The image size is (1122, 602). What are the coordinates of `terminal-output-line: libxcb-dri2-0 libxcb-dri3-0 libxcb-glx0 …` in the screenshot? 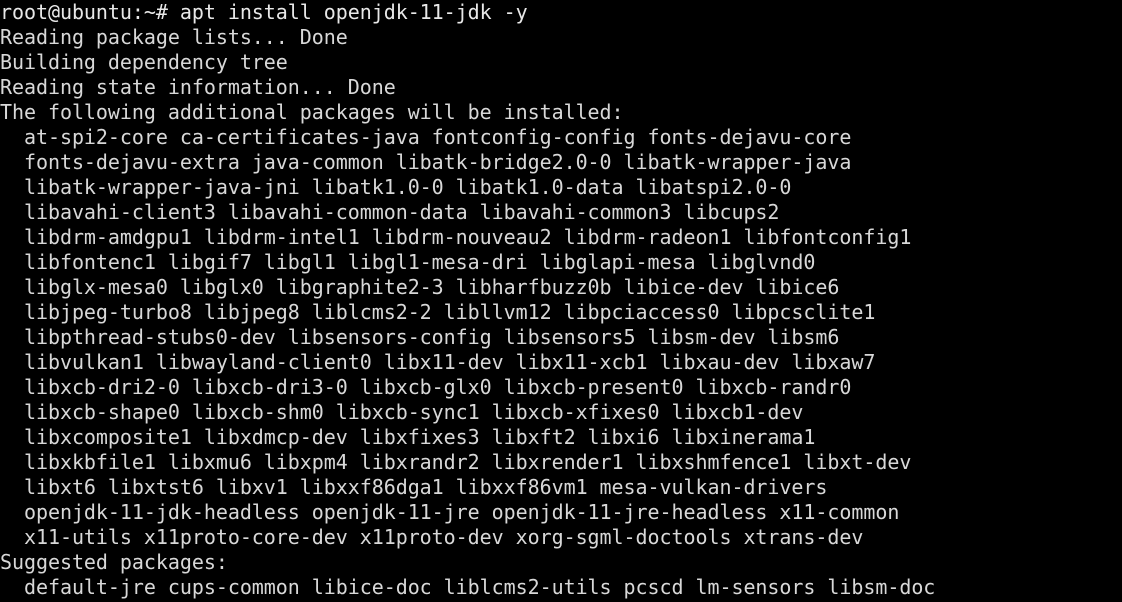 It's located at (426, 387).